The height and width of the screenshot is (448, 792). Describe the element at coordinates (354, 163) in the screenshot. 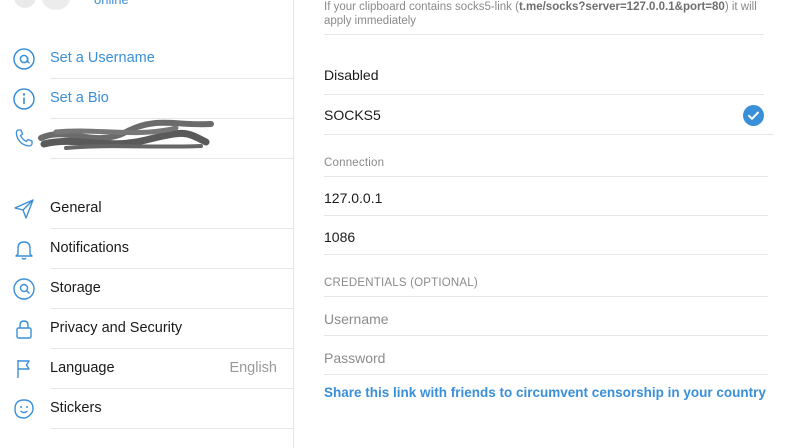

I see `connection-header: Connection` at that location.